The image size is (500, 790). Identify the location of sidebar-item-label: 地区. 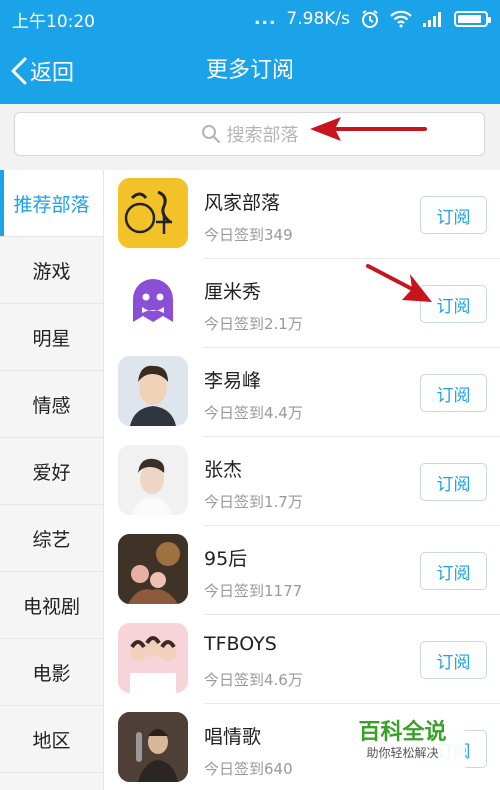
(51, 740).